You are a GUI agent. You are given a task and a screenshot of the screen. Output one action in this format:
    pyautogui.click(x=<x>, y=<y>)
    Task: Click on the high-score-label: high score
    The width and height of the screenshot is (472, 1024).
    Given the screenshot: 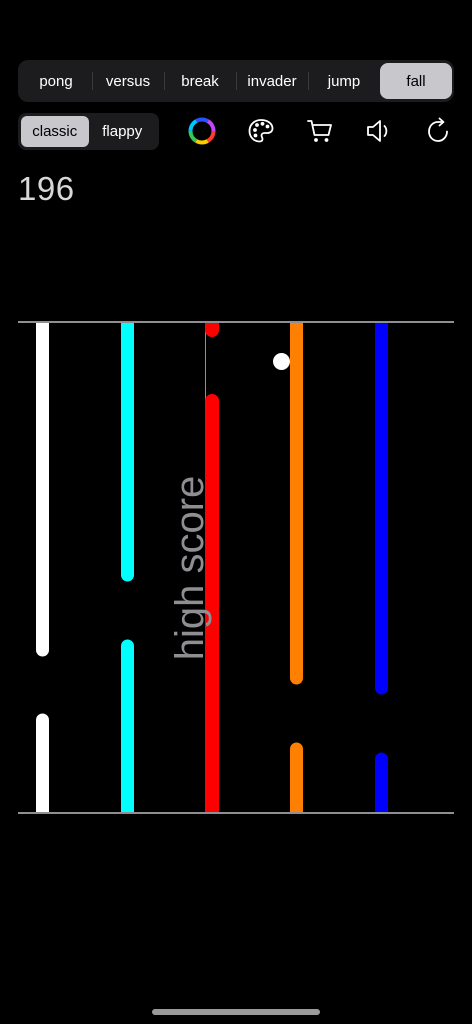 What is the action you would take?
    pyautogui.click(x=190, y=568)
    